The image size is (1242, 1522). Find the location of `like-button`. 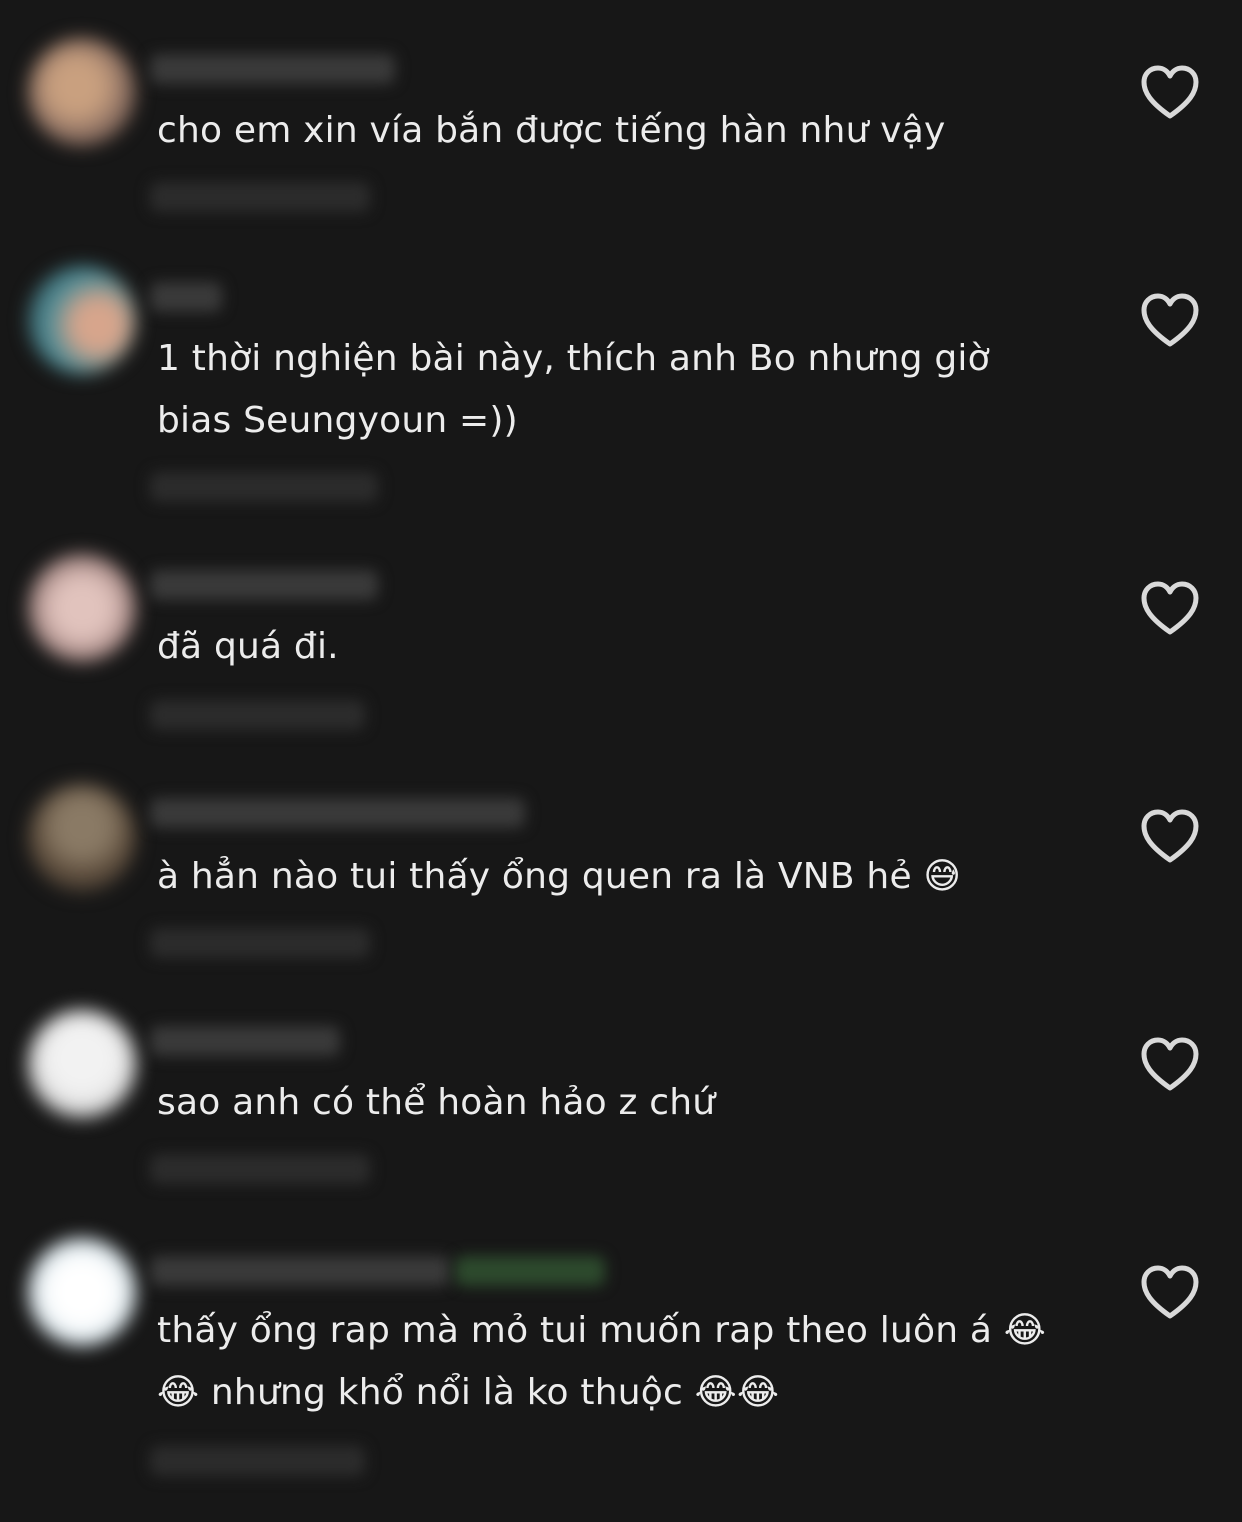

like-button is located at coordinates (1170, 1292).